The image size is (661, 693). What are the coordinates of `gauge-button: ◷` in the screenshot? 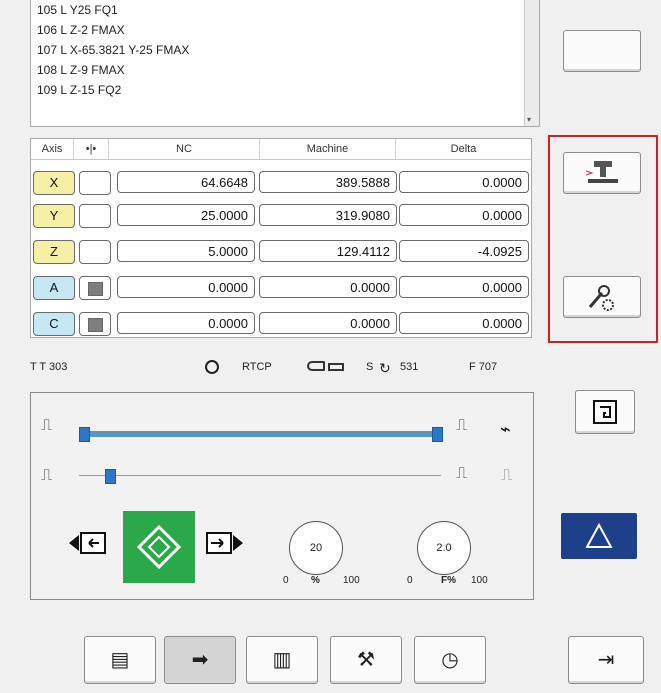 It's located at (450, 660).